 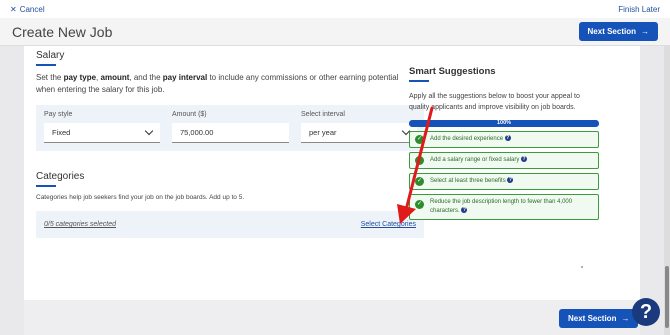 I want to click on amount-input: 75,000.00, so click(x=230, y=133).